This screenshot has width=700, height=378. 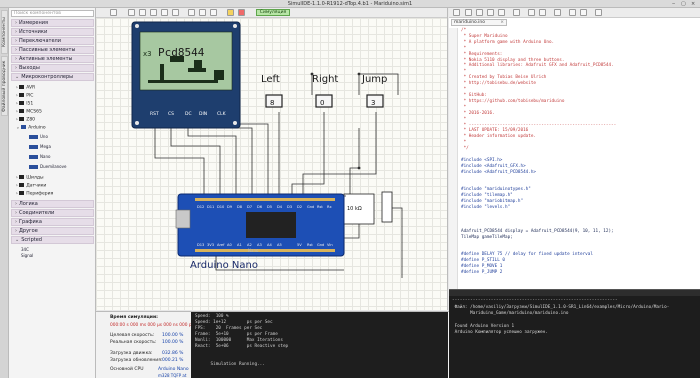 I want to click on tree-item-i51: › I51, so click(x=24, y=104).